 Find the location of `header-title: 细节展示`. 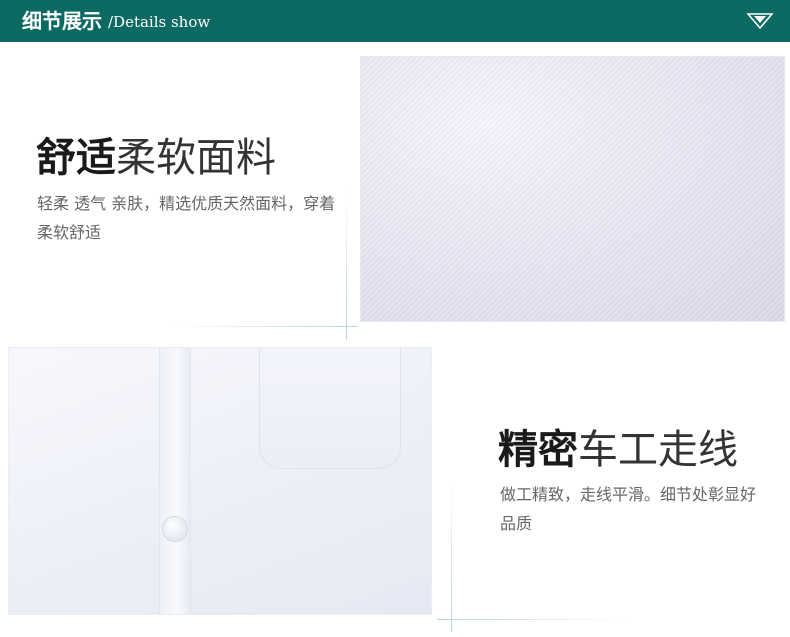

header-title: 细节展示 is located at coordinates (62, 21).